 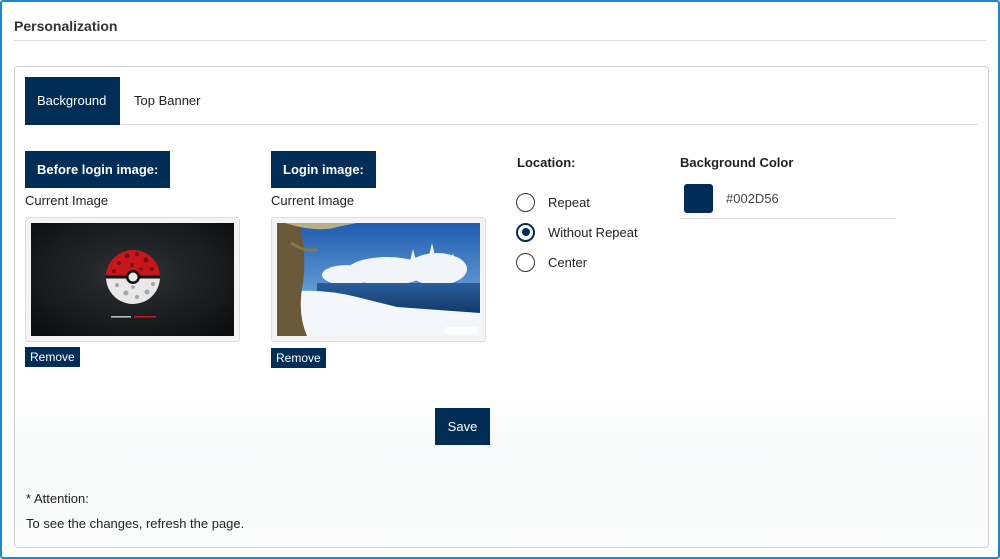 I want to click on radio-without-repeat, so click(x=525, y=232).